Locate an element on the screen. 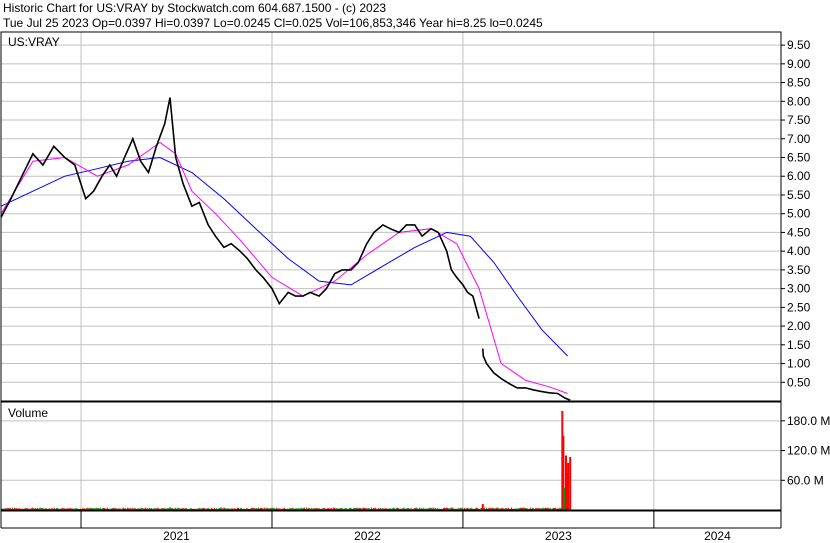 This screenshot has width=830, height=543. price-tick-label: 1.50 is located at coordinates (799, 345).